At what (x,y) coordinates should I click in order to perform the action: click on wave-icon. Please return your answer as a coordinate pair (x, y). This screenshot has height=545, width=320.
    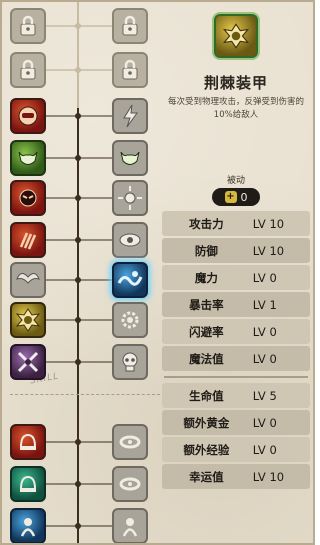
    Looking at the image, I should click on (130, 278).